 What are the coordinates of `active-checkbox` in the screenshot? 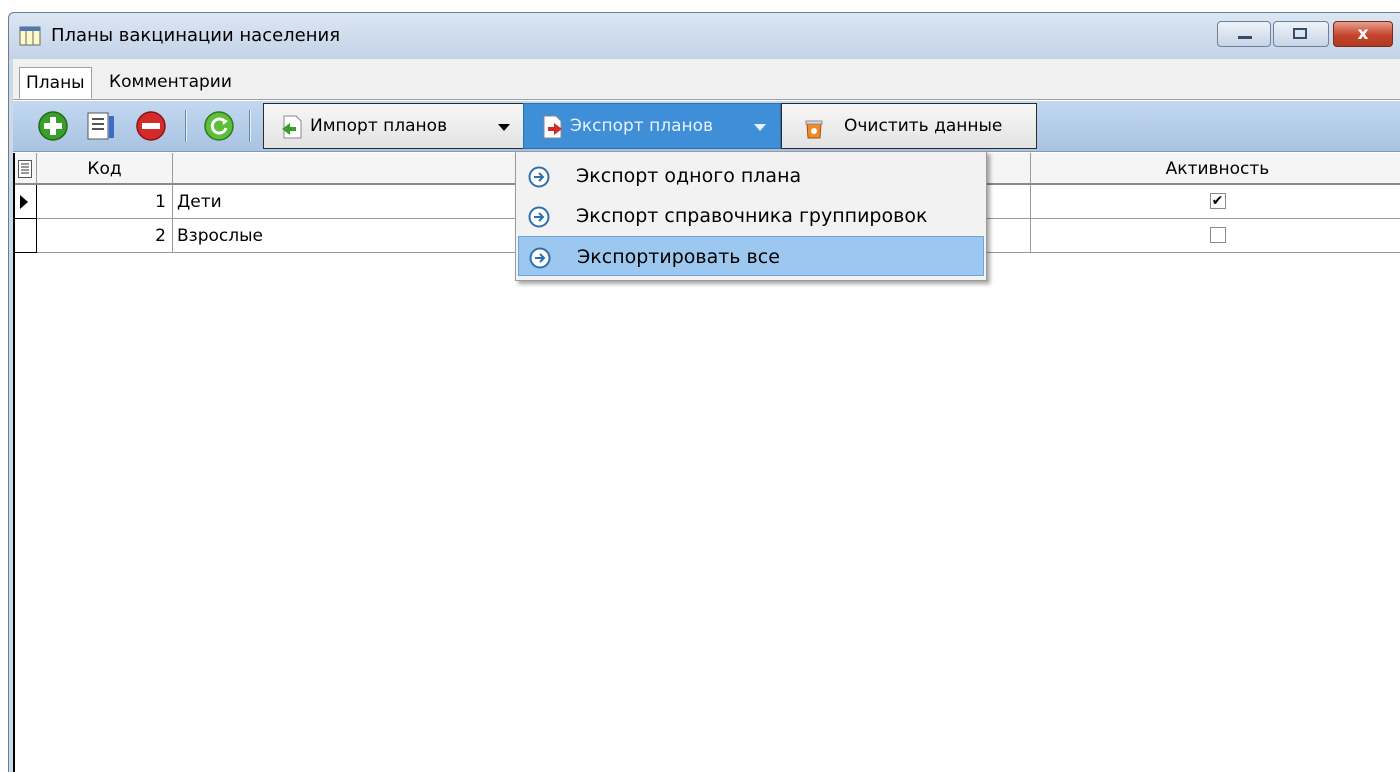 It's located at (1217, 235).